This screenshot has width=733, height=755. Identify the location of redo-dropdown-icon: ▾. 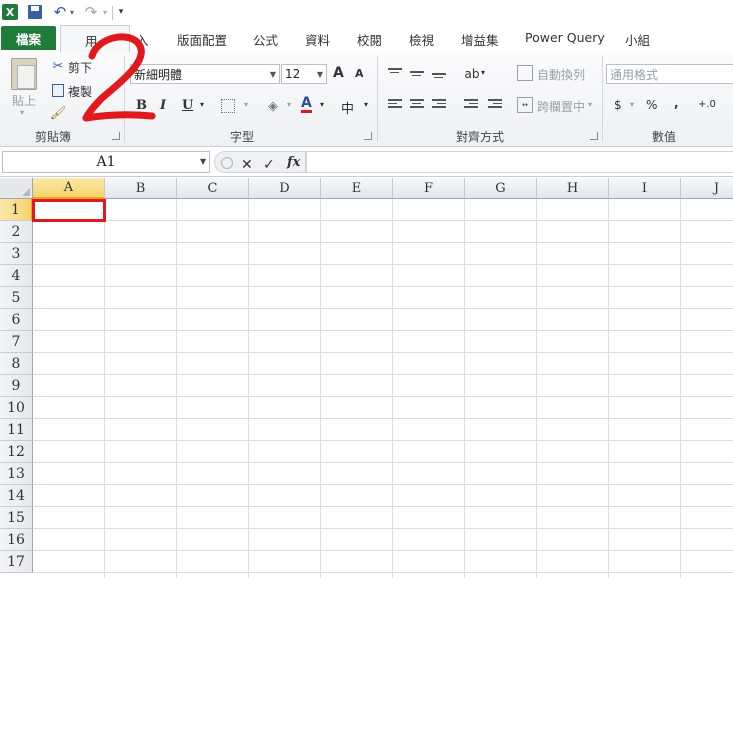
(105, 12).